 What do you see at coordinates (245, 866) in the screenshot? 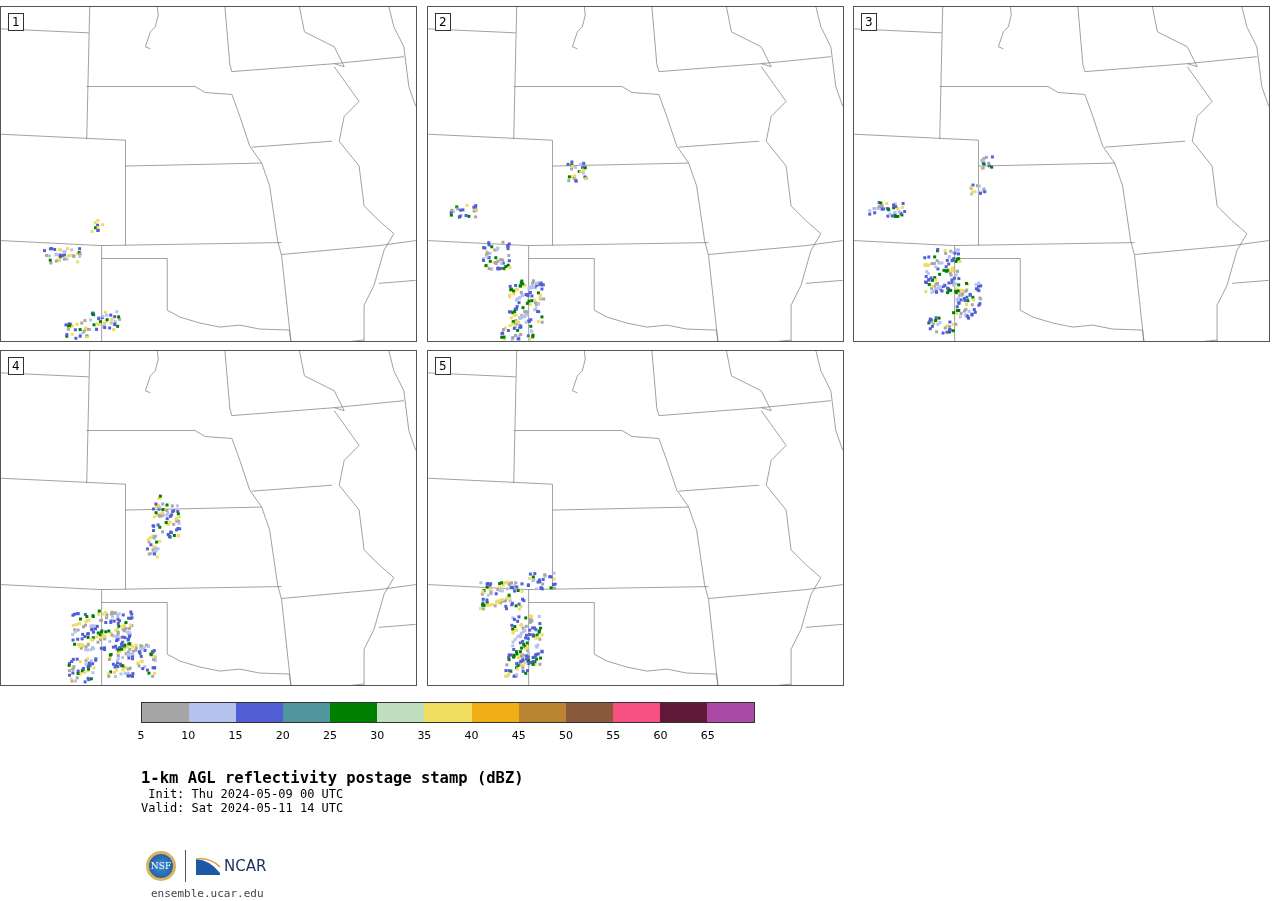
I see `ncar-logo-text: NCAR` at bounding box center [245, 866].